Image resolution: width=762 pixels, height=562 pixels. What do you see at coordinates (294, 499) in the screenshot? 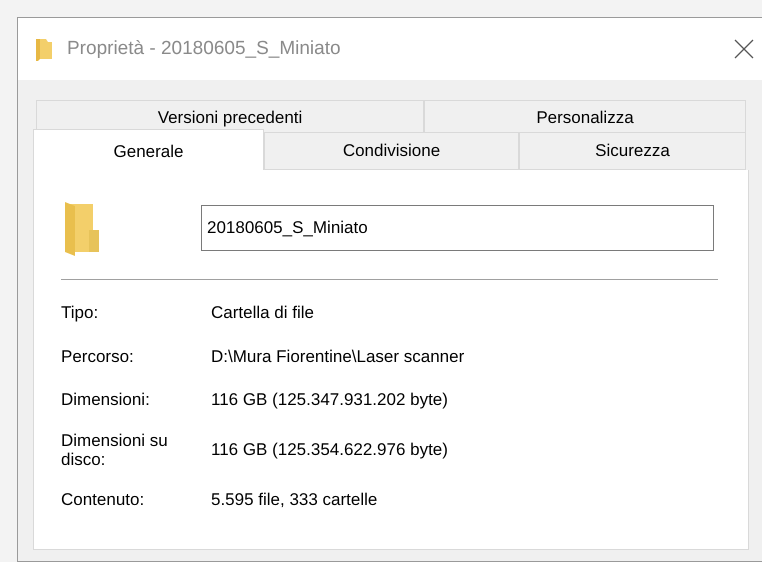
I see `property-value: 5.595 file, 333 cartelle` at bounding box center [294, 499].